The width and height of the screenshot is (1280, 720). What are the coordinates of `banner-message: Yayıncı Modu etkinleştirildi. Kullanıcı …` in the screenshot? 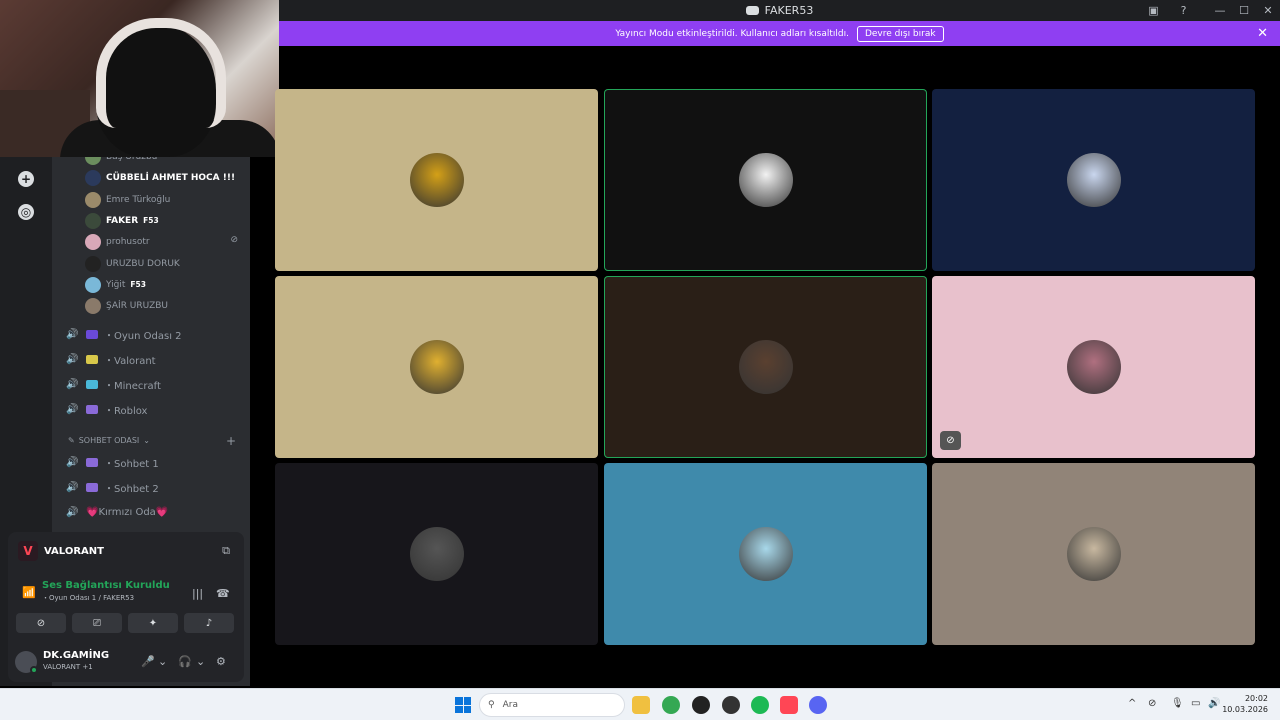 It's located at (732, 33).